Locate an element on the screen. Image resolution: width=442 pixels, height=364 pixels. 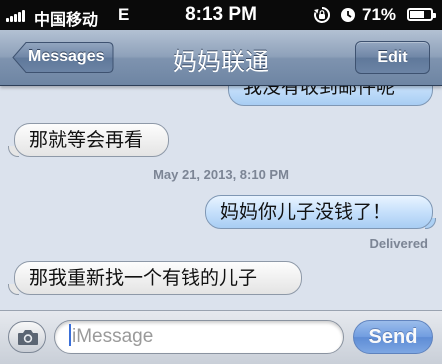
message-bubble-outgoing: 我没有收到邮件呢 is located at coordinates (330, 96).